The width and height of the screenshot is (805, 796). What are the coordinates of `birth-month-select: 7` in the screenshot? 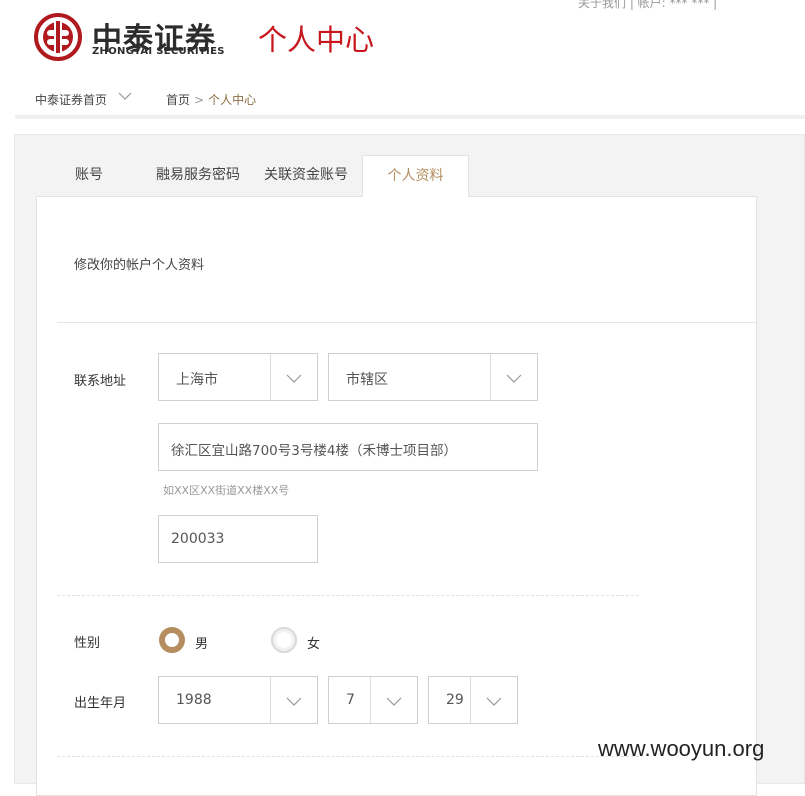 It's located at (373, 700).